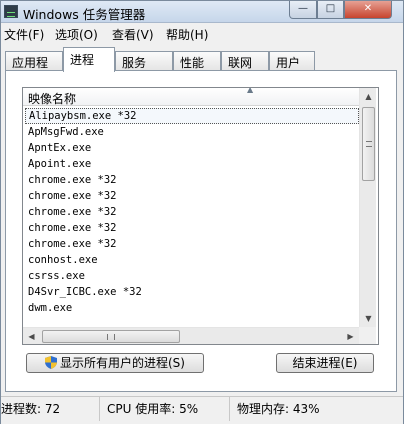 The width and height of the screenshot is (404, 424). I want to click on scroll-right-arrow-icon: ▶, so click(350, 336).